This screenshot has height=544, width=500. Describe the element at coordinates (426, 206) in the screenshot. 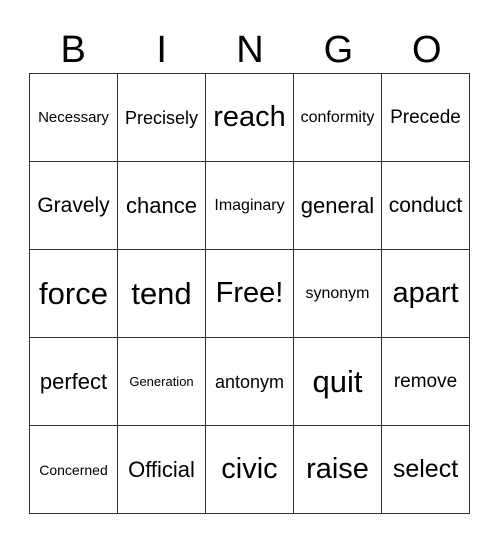

I see `bingo-cell: conduct` at that location.